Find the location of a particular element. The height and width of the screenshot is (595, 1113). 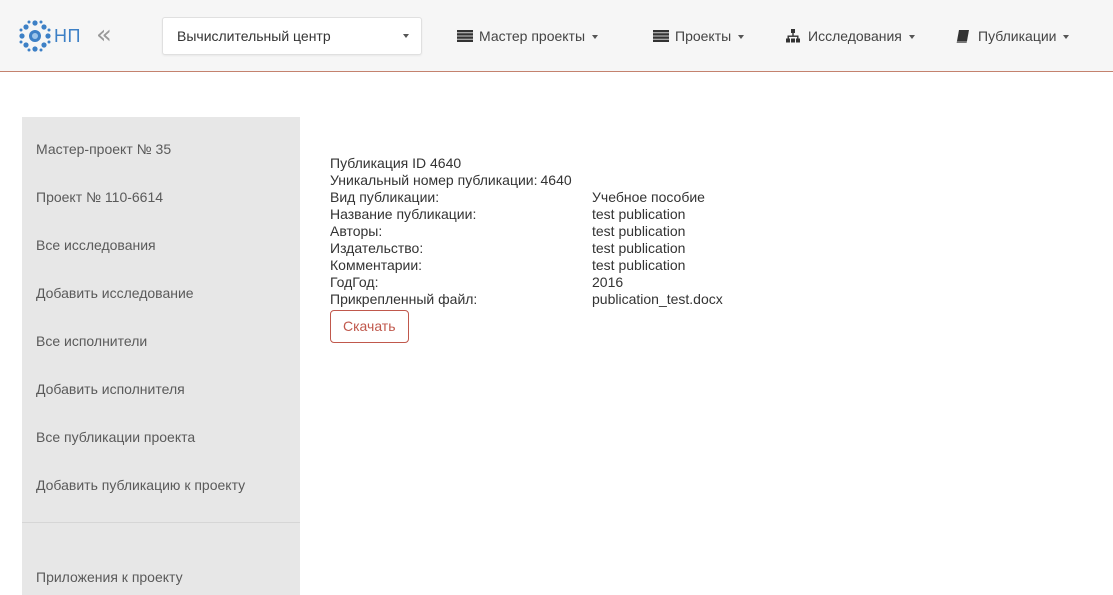

info-row-unique-number: Уникальный номер публикации: 4640 is located at coordinates (580, 180).